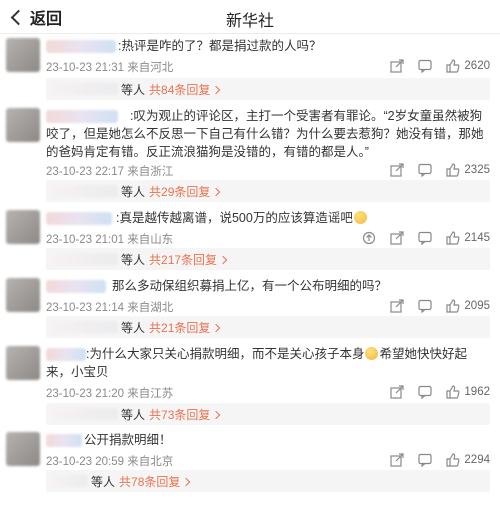  I want to click on comment-meta: 23-10-23 21:31 来自河北, so click(109, 67).